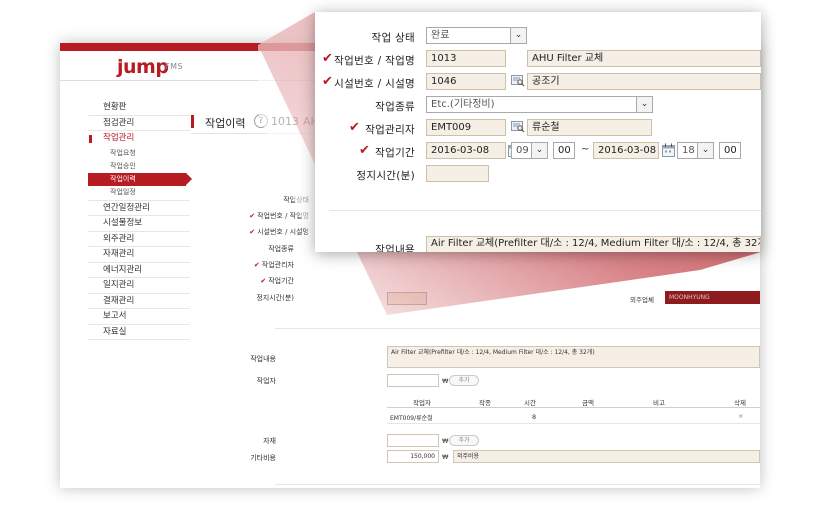 Image resolution: width=839 pixels, height=529 pixels. What do you see at coordinates (466, 58) in the screenshot?
I see `zoom-work-no-input: 1013` at bounding box center [466, 58].